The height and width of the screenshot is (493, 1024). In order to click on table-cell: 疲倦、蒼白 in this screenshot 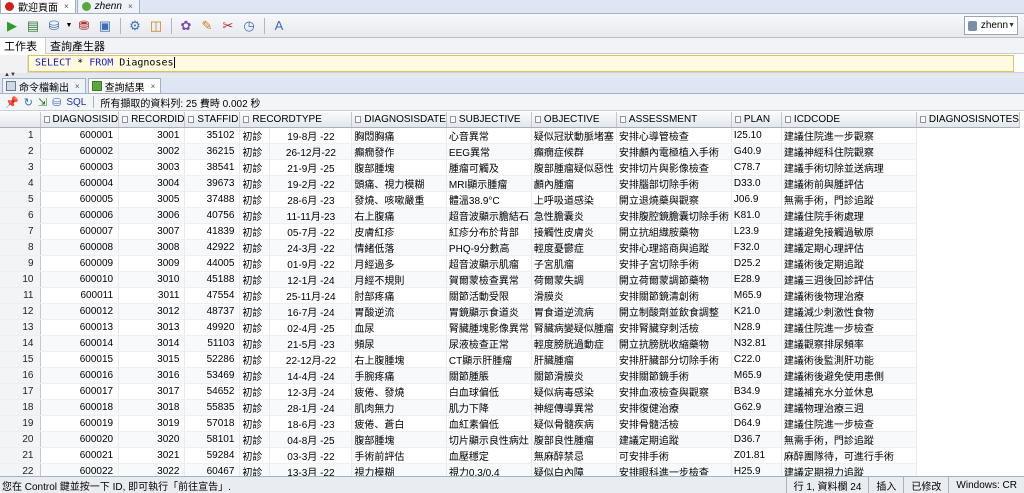, I will do `click(399, 423)`.